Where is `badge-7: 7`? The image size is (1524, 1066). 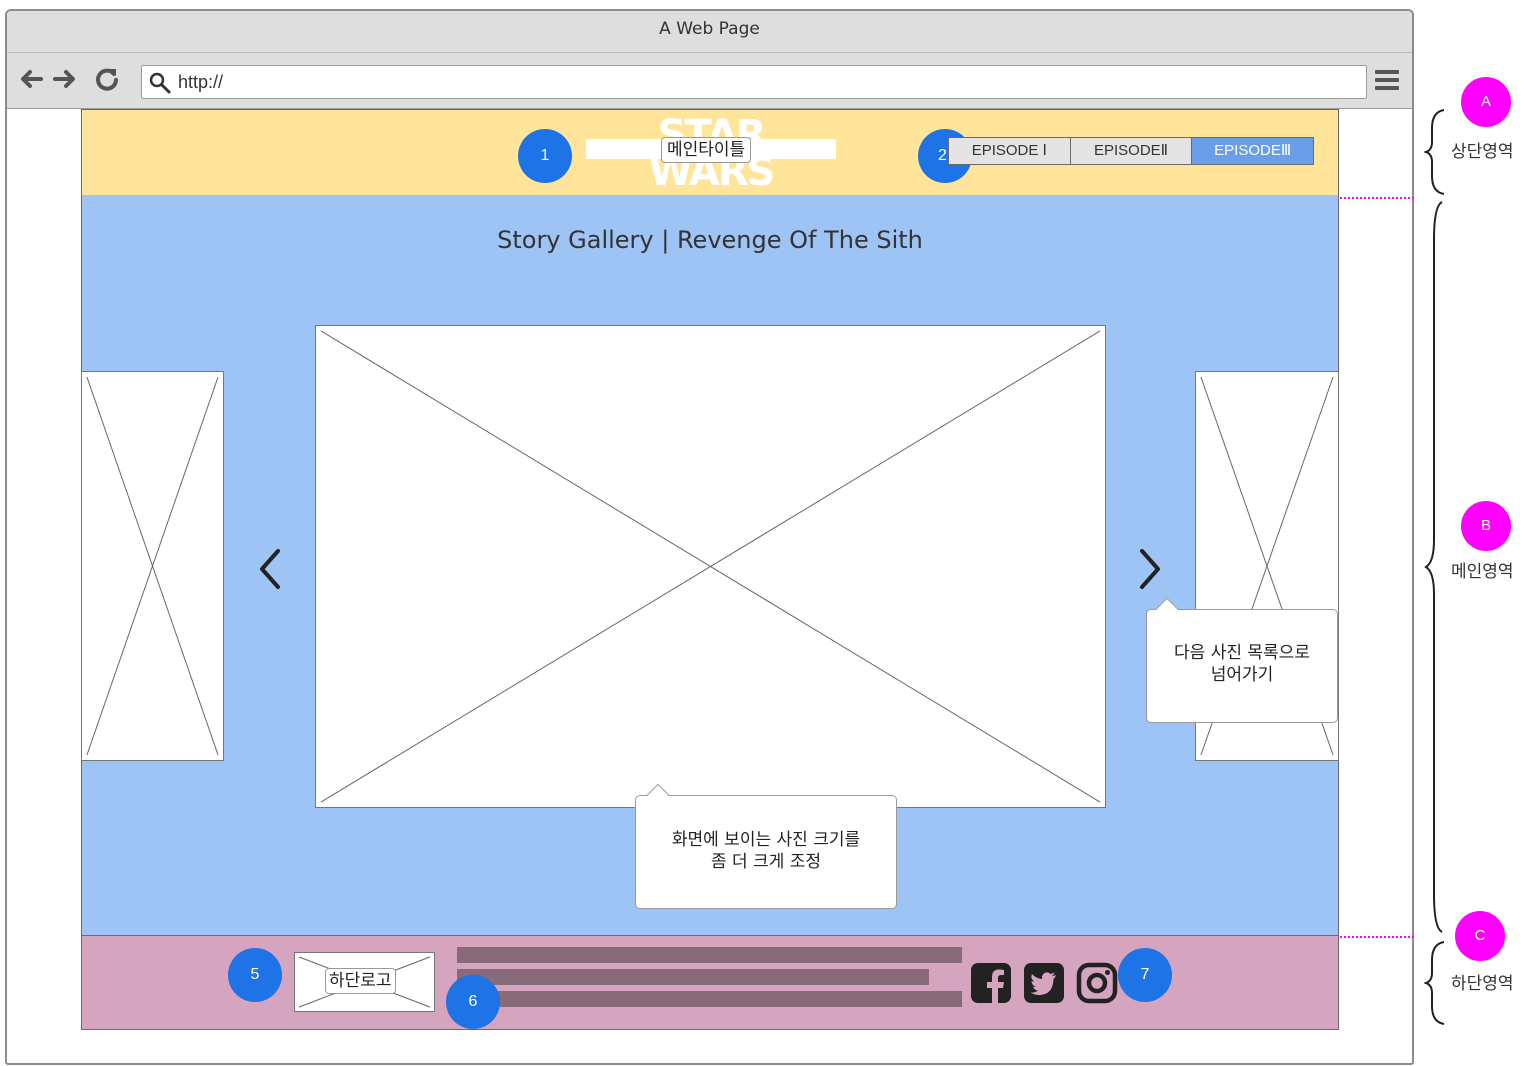 badge-7: 7 is located at coordinates (1145, 975).